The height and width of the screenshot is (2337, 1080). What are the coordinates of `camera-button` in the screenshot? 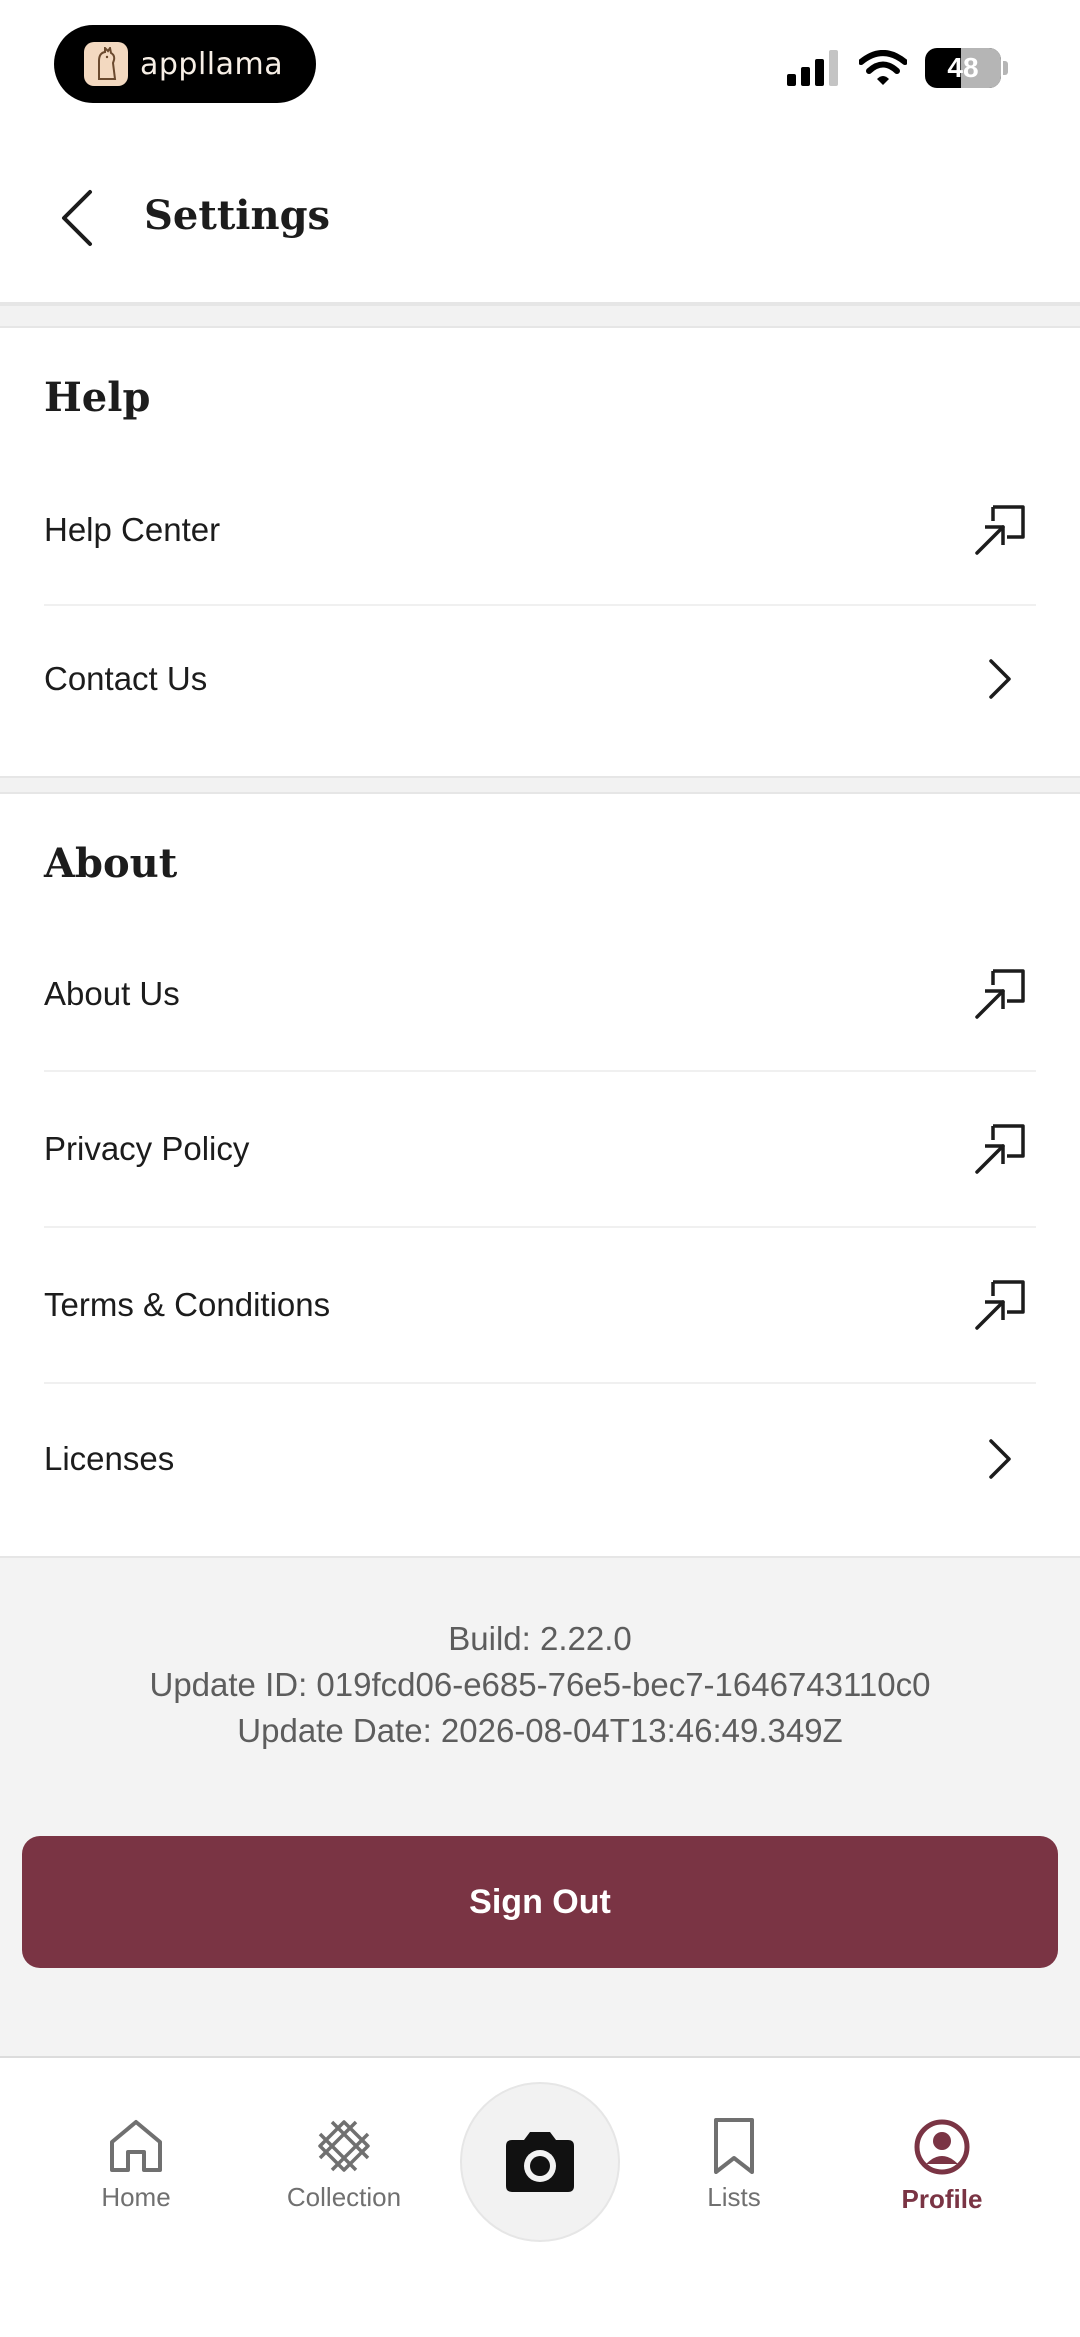 It's located at (540, 2162).